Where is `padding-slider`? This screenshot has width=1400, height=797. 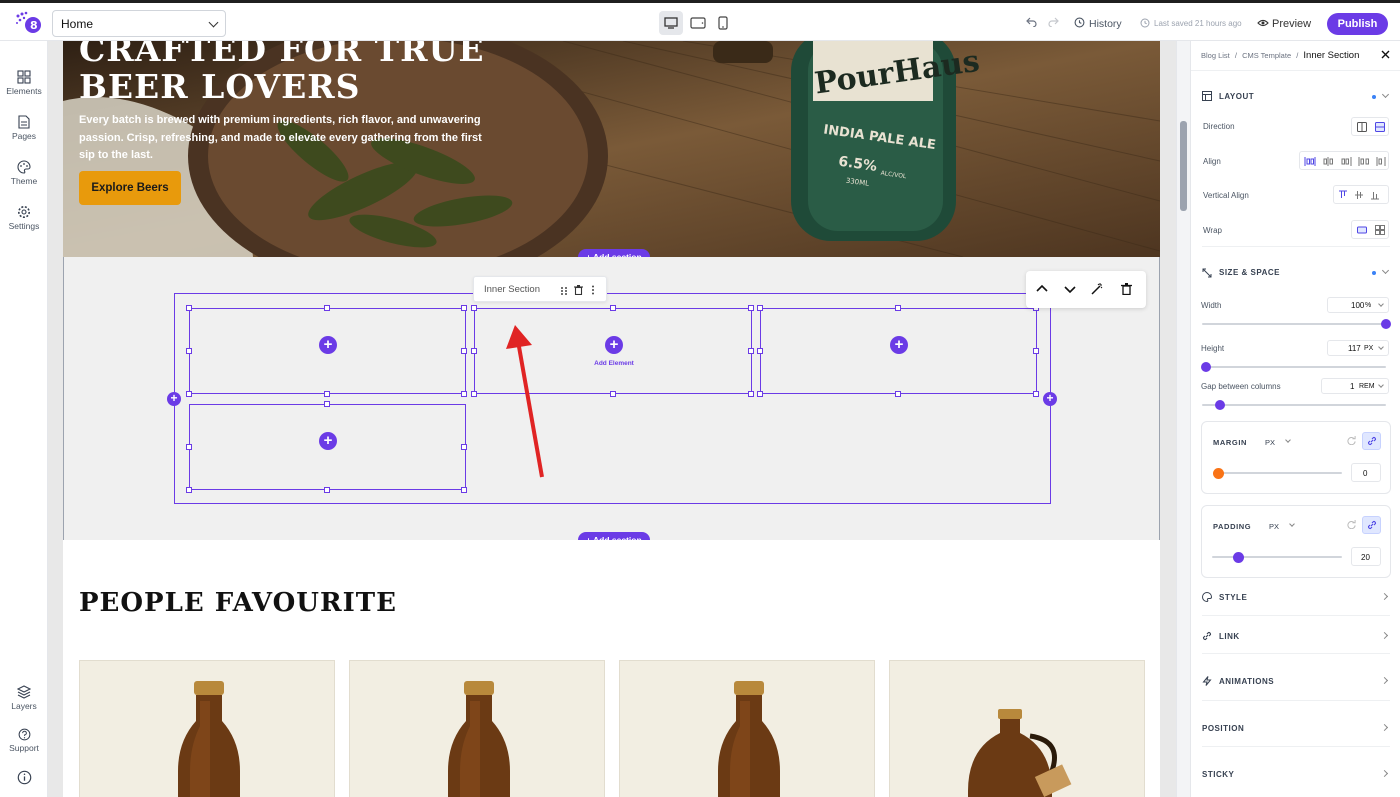 padding-slider is located at coordinates (1277, 557).